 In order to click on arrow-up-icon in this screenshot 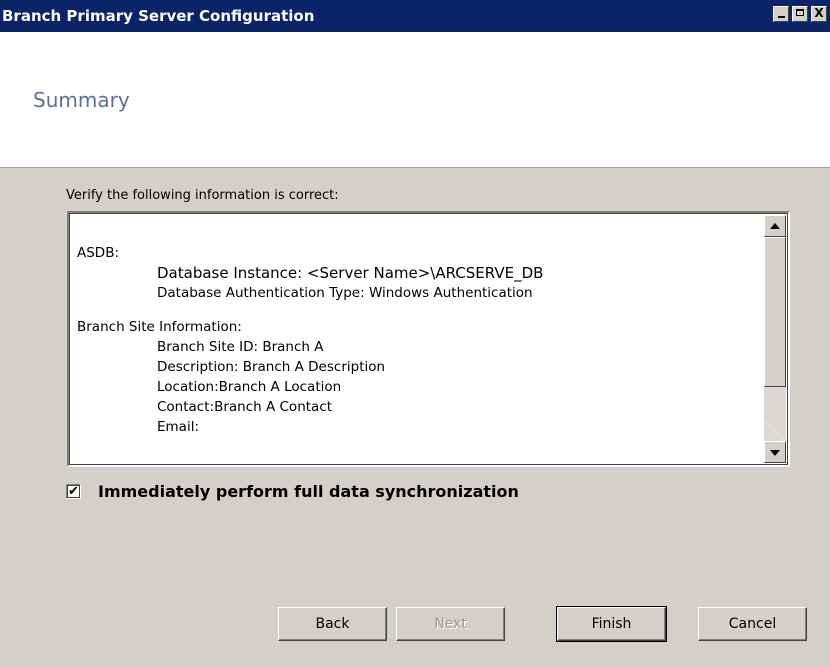, I will do `click(775, 226)`.